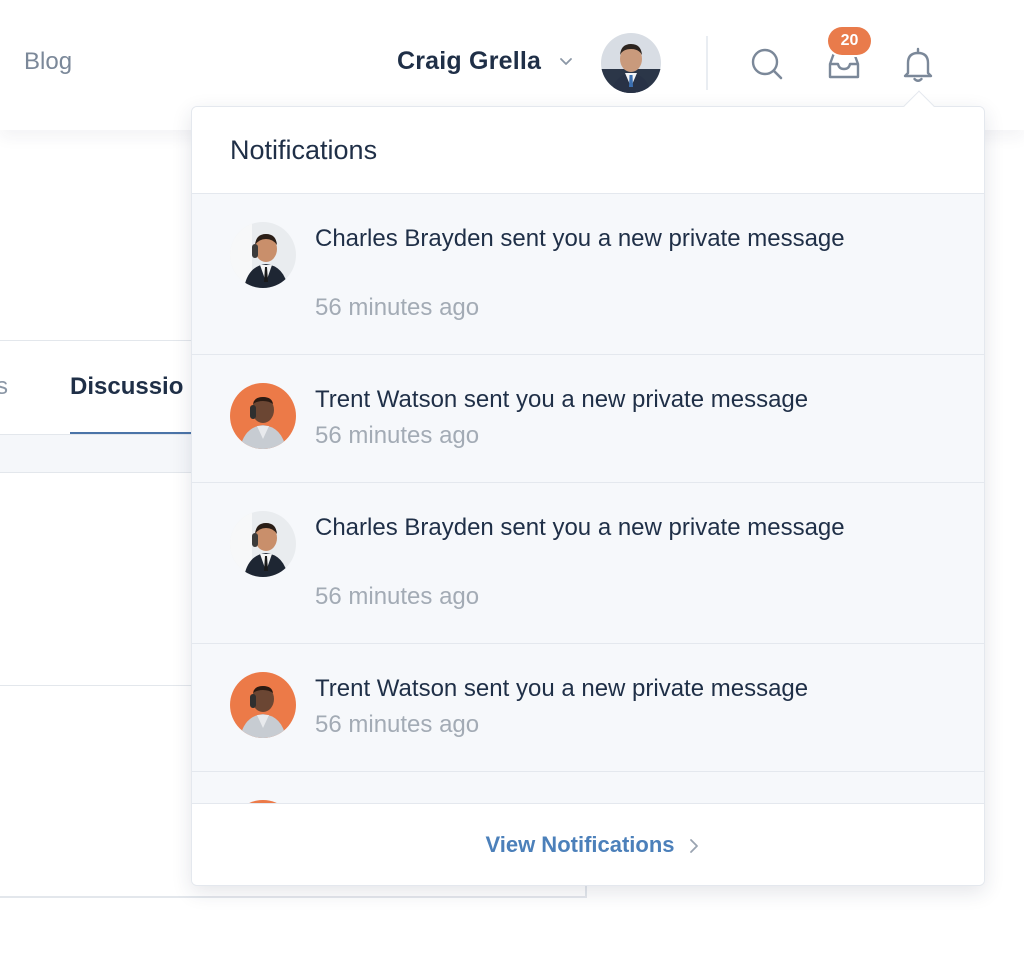 Image resolution: width=1024 pixels, height=966 pixels. Describe the element at coordinates (469, 61) in the screenshot. I see `user-name: Craig Grella` at that location.